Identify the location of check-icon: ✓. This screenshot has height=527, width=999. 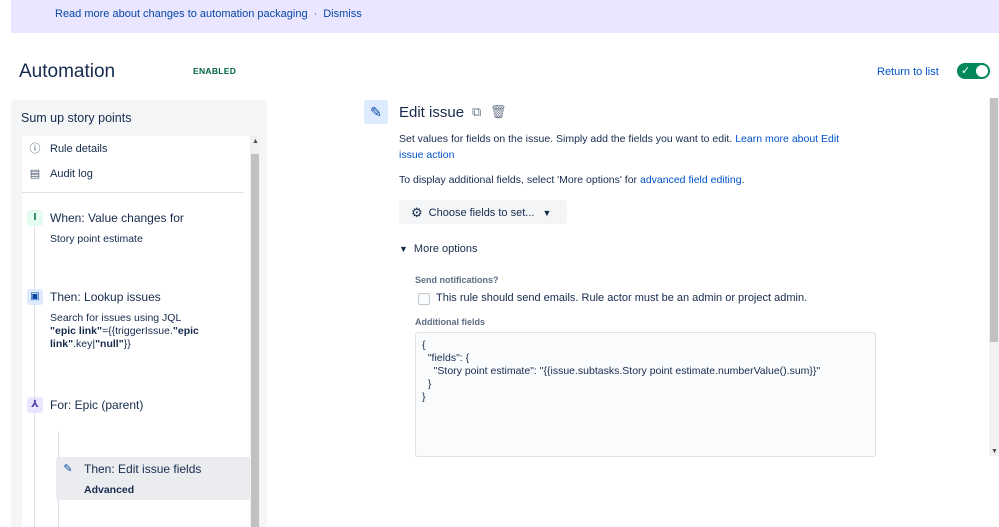
(966, 71).